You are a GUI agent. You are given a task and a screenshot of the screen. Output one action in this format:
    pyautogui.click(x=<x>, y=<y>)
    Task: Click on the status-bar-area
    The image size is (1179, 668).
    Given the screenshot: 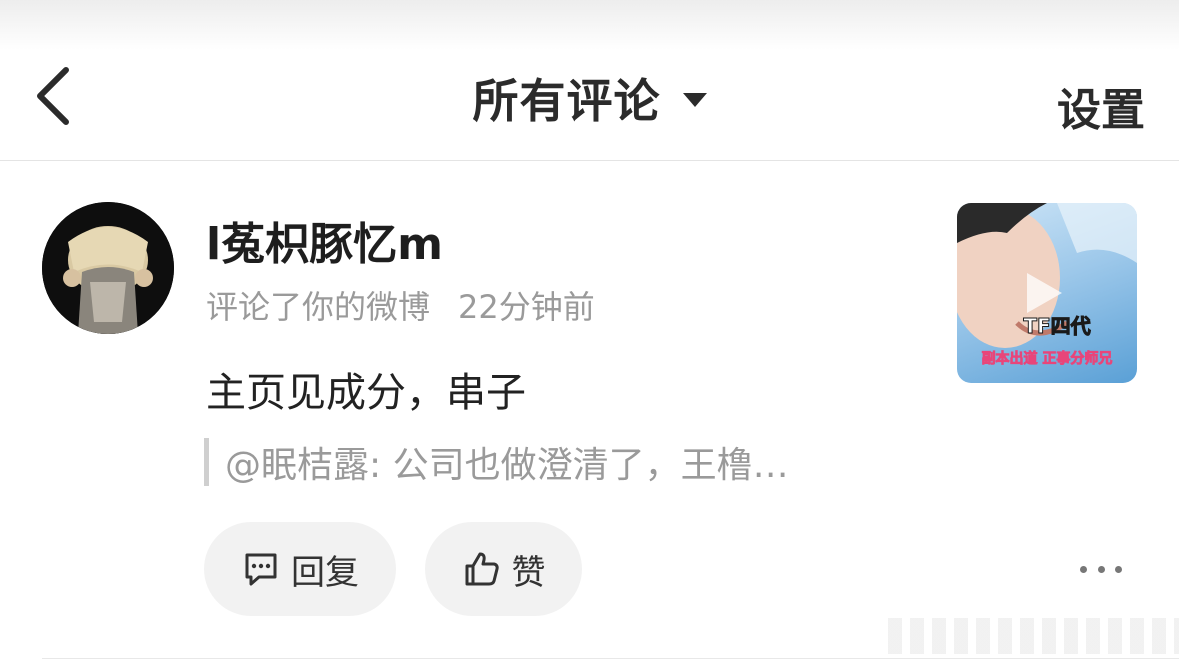 What is the action you would take?
    pyautogui.click(x=589, y=25)
    